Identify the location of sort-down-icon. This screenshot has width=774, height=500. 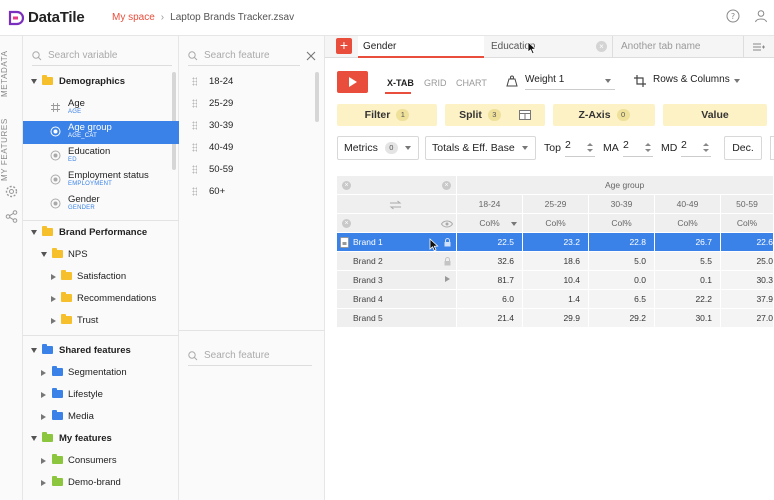
(514, 224).